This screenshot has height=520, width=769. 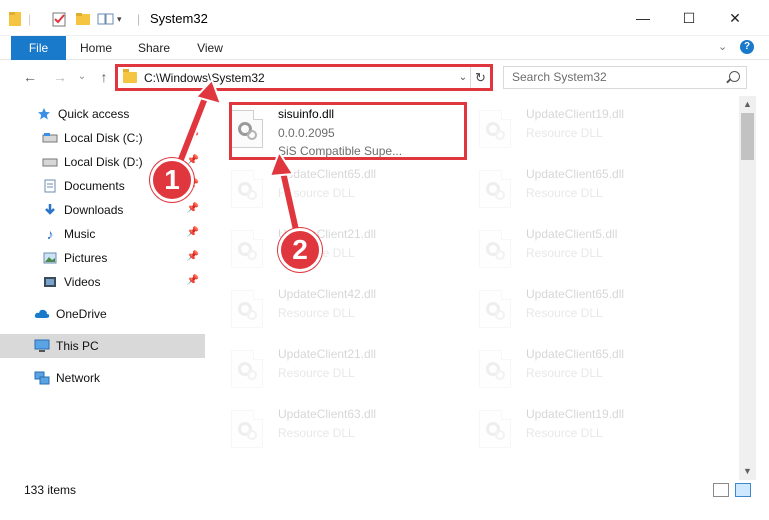 I want to click on scroll-down-icon: ▼, so click(x=747, y=471).